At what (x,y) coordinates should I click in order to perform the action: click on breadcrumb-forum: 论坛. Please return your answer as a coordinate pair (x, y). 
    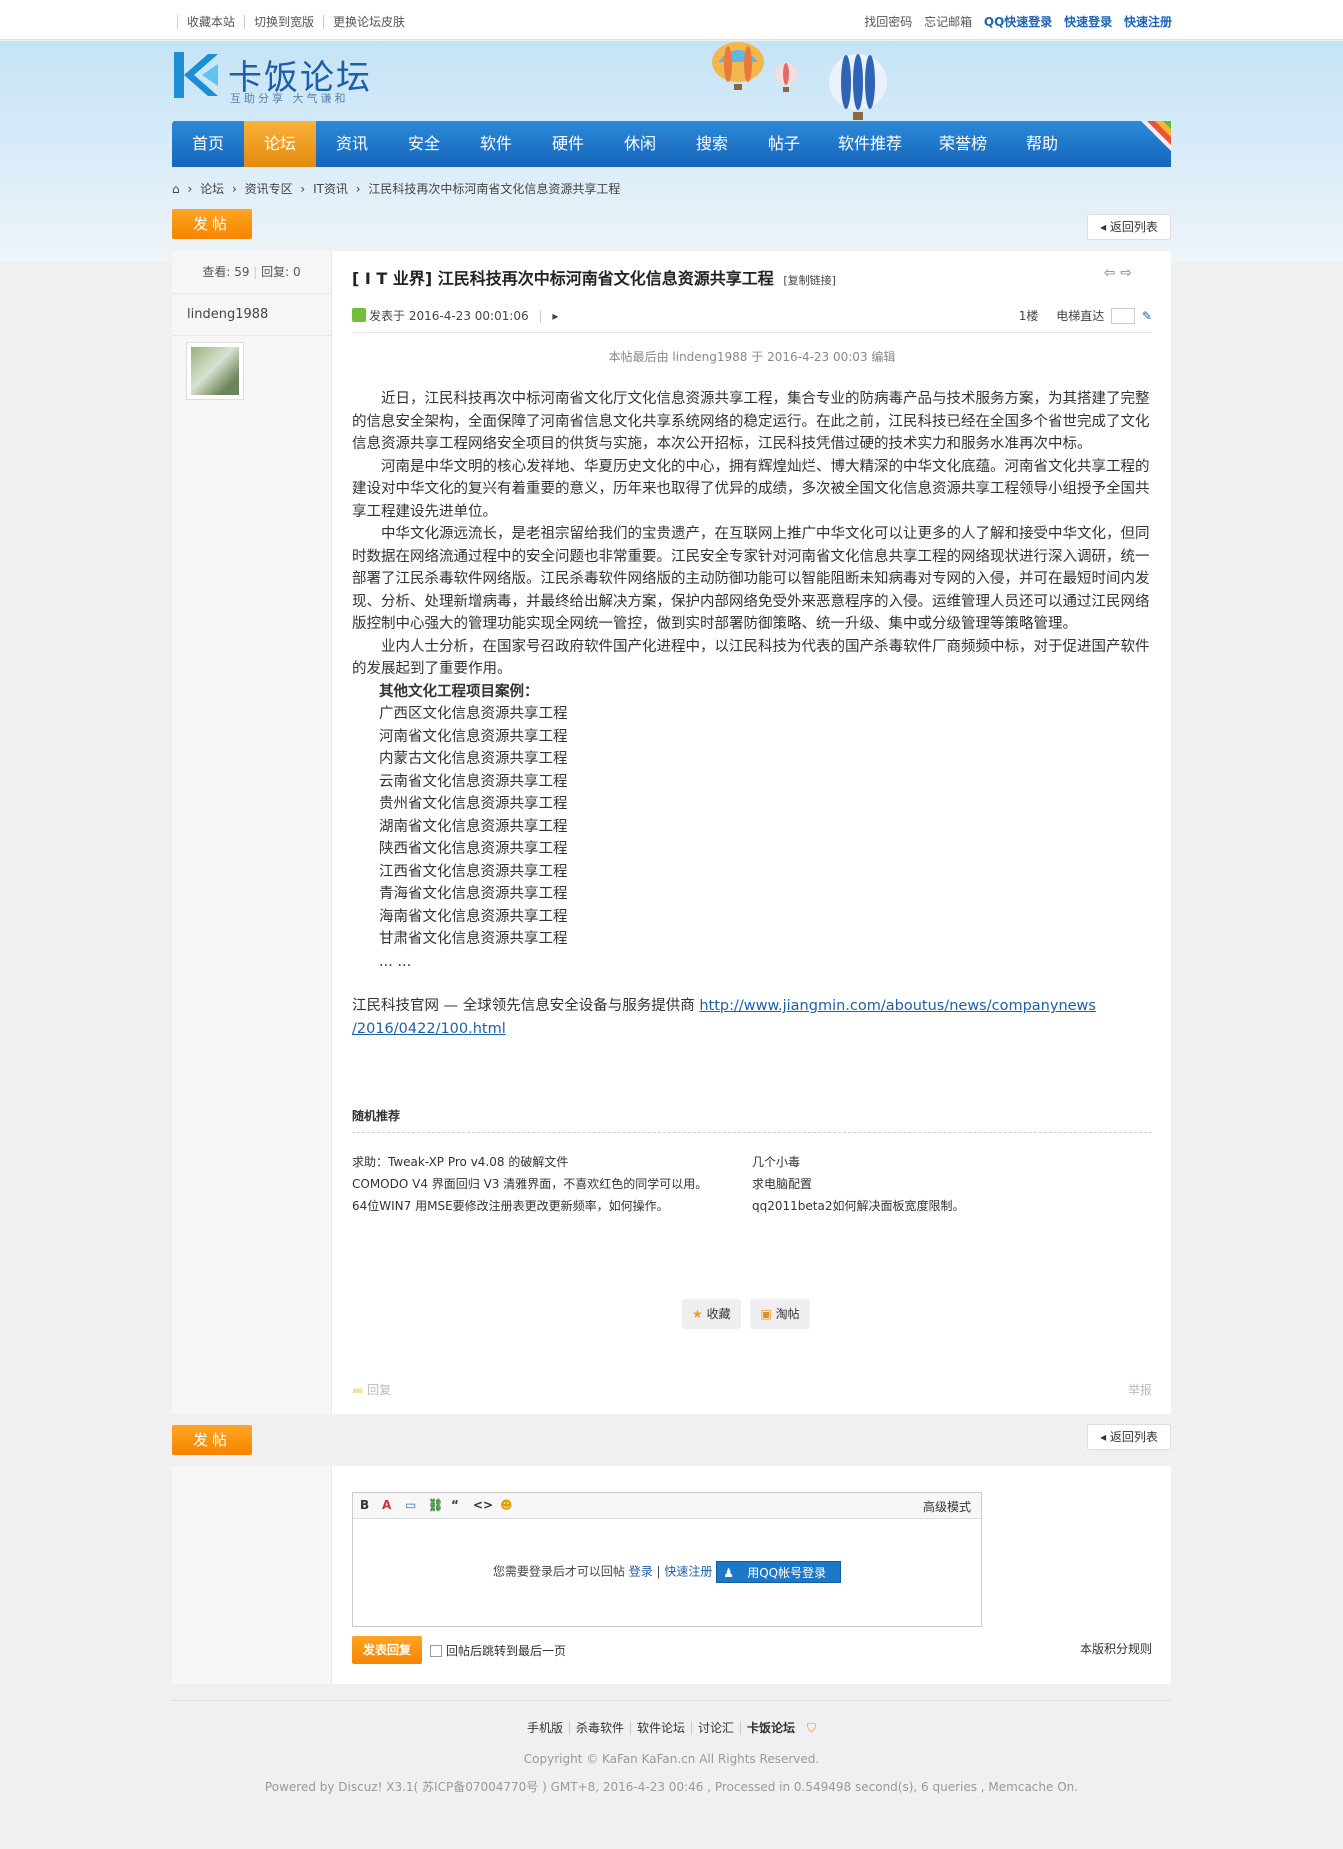
    Looking at the image, I should click on (212, 189).